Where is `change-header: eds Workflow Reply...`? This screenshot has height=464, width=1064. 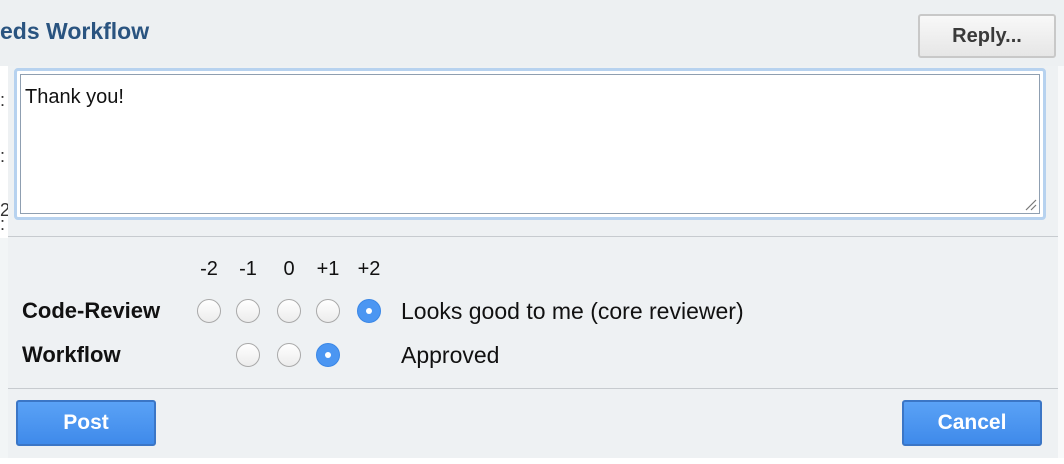
change-header: eds Workflow Reply... is located at coordinates (532, 33).